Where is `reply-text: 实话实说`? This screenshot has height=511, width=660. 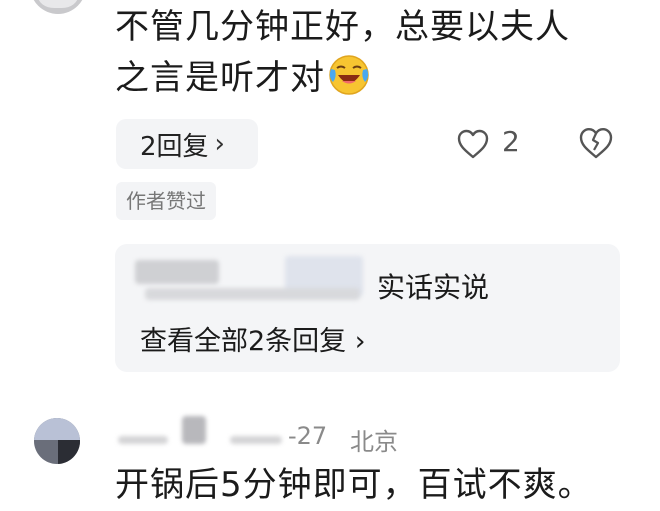 reply-text: 实话实说 is located at coordinates (433, 287).